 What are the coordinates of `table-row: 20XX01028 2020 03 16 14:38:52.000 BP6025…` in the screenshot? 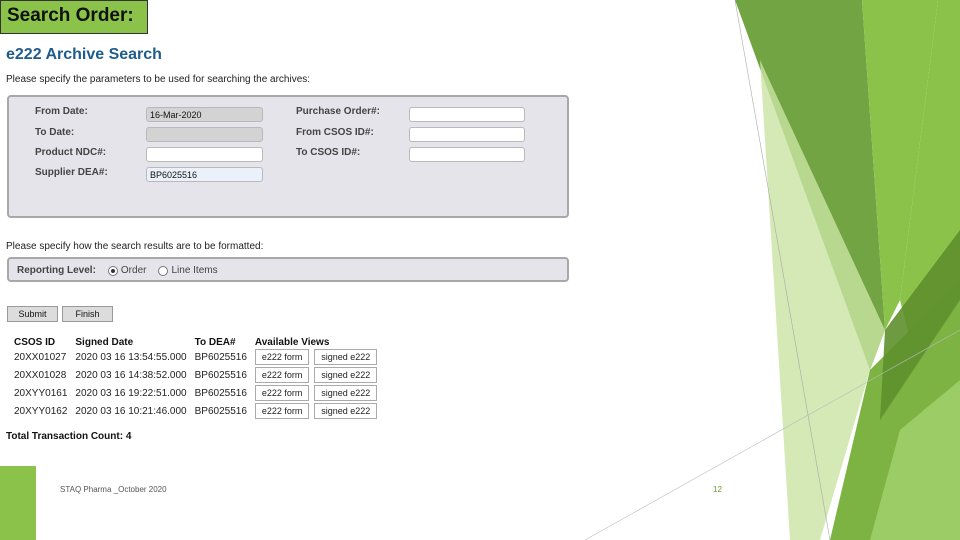 It's located at (198, 375).